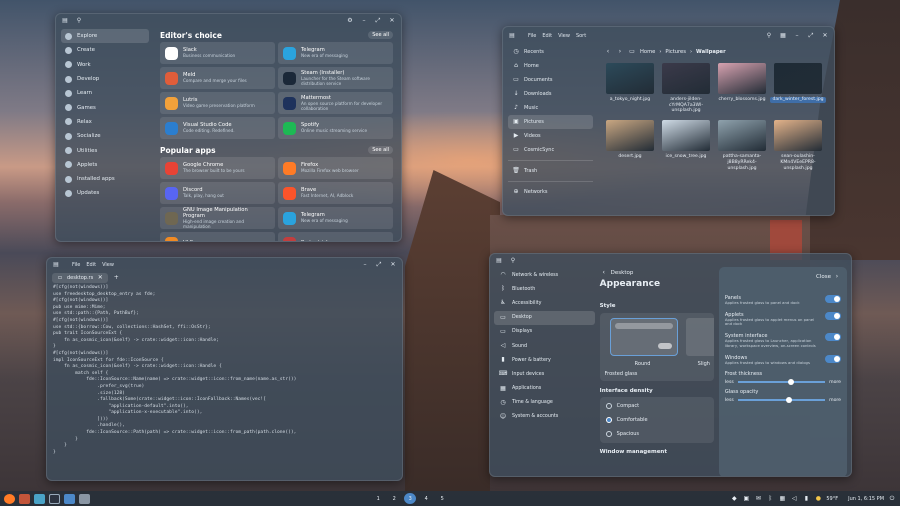 The height and width of the screenshot is (506, 900). What do you see at coordinates (335, 193) in the screenshot?
I see `app-card: Brave Fast Internet, AI, Adblock` at bounding box center [335, 193].